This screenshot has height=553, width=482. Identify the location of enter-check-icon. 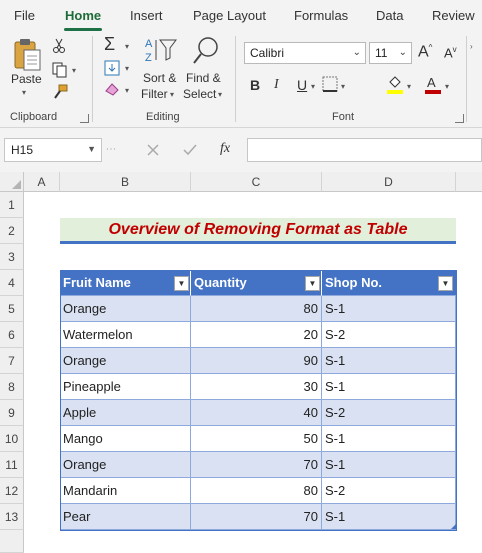
(190, 150).